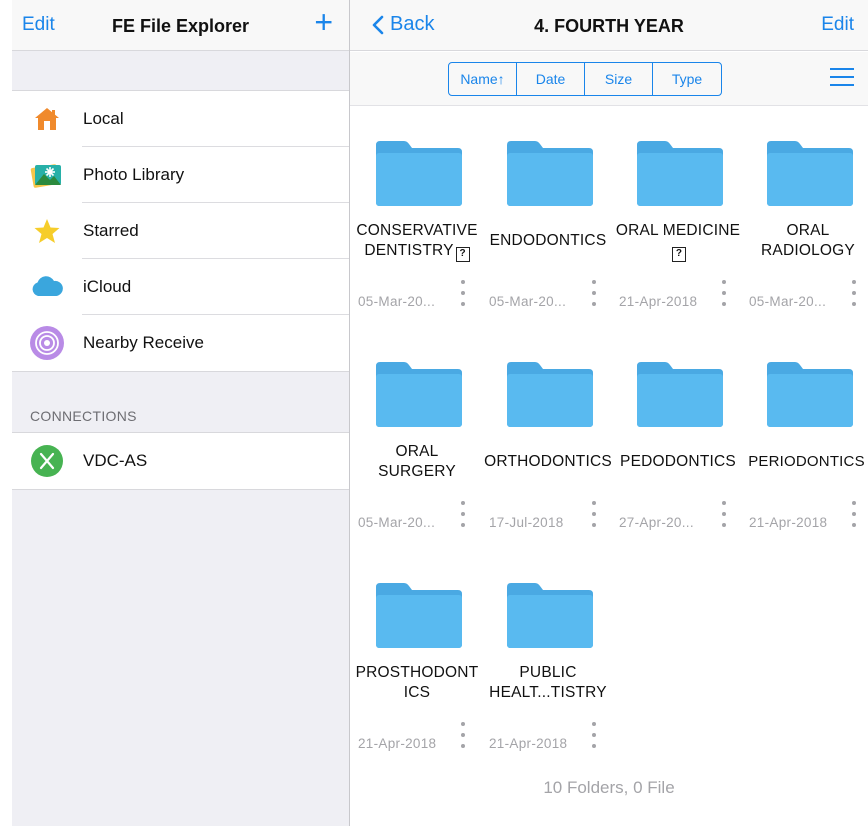  What do you see at coordinates (548, 682) in the screenshot?
I see `folder-name: PUBLIC HEALT...TISTRY` at bounding box center [548, 682].